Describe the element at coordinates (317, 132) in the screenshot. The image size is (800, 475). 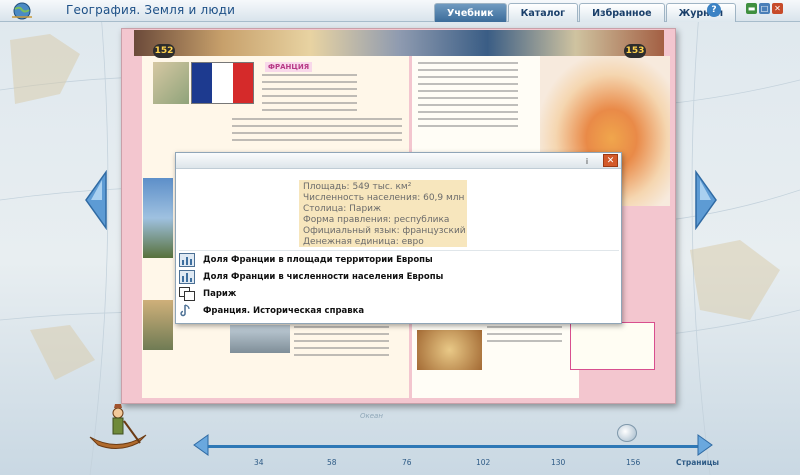
I see `left-body-text` at that location.